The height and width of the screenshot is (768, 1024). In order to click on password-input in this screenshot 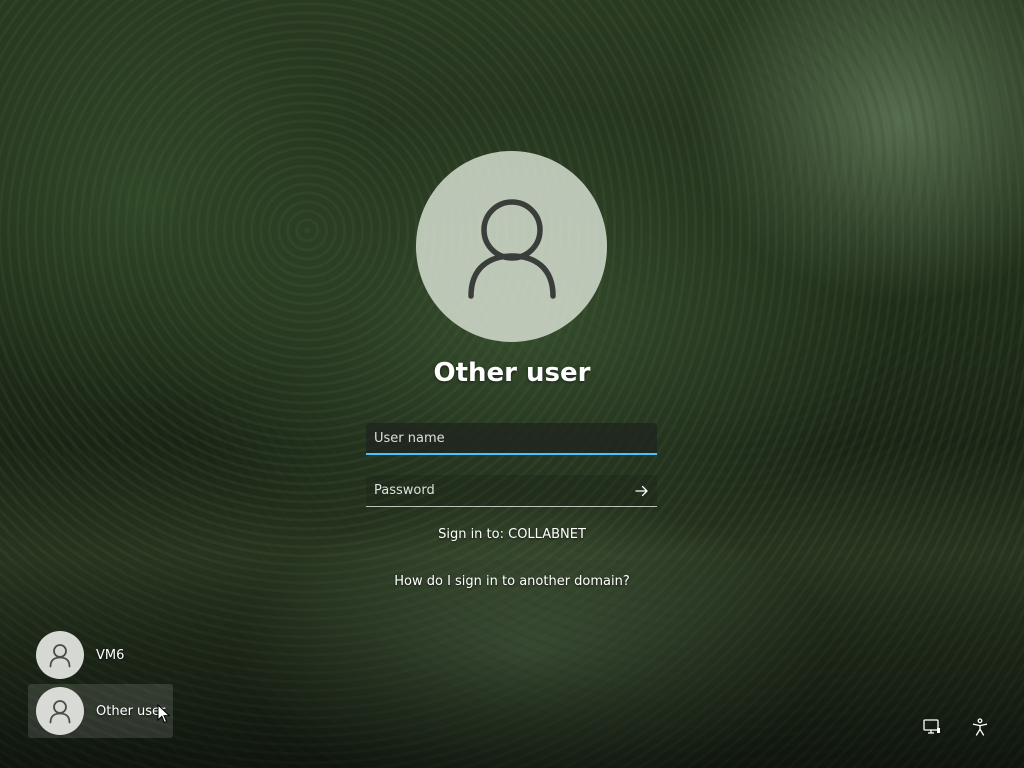, I will do `click(511, 490)`.